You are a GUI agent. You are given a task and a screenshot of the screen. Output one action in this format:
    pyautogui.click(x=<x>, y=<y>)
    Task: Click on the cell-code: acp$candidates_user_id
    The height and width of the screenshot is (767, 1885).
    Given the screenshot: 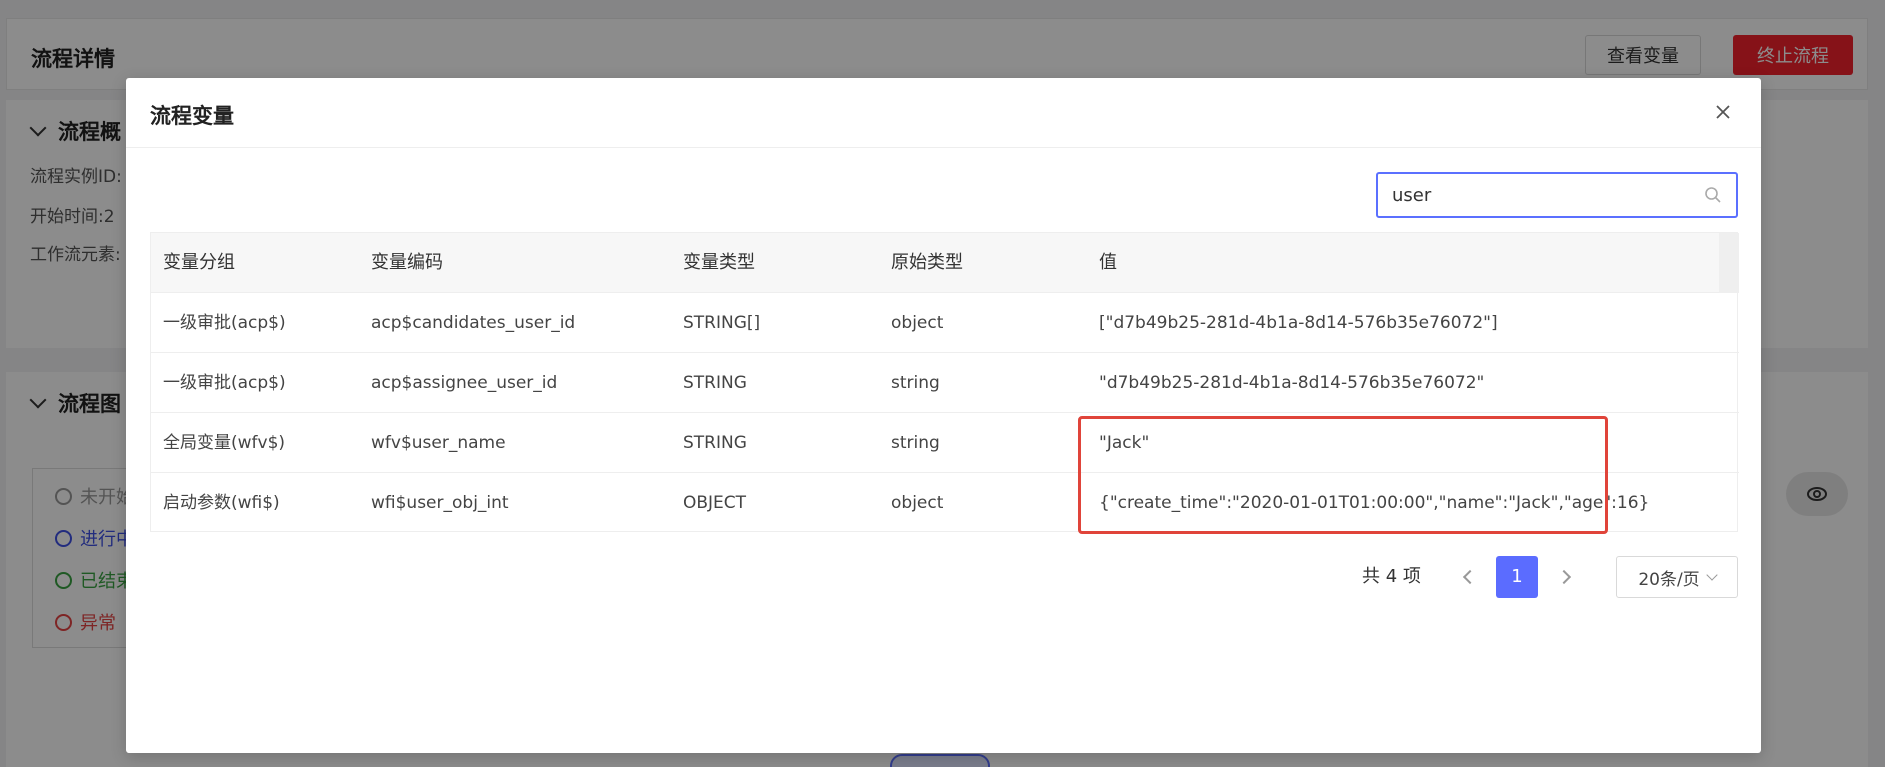 What is the action you would take?
    pyautogui.click(x=473, y=323)
    